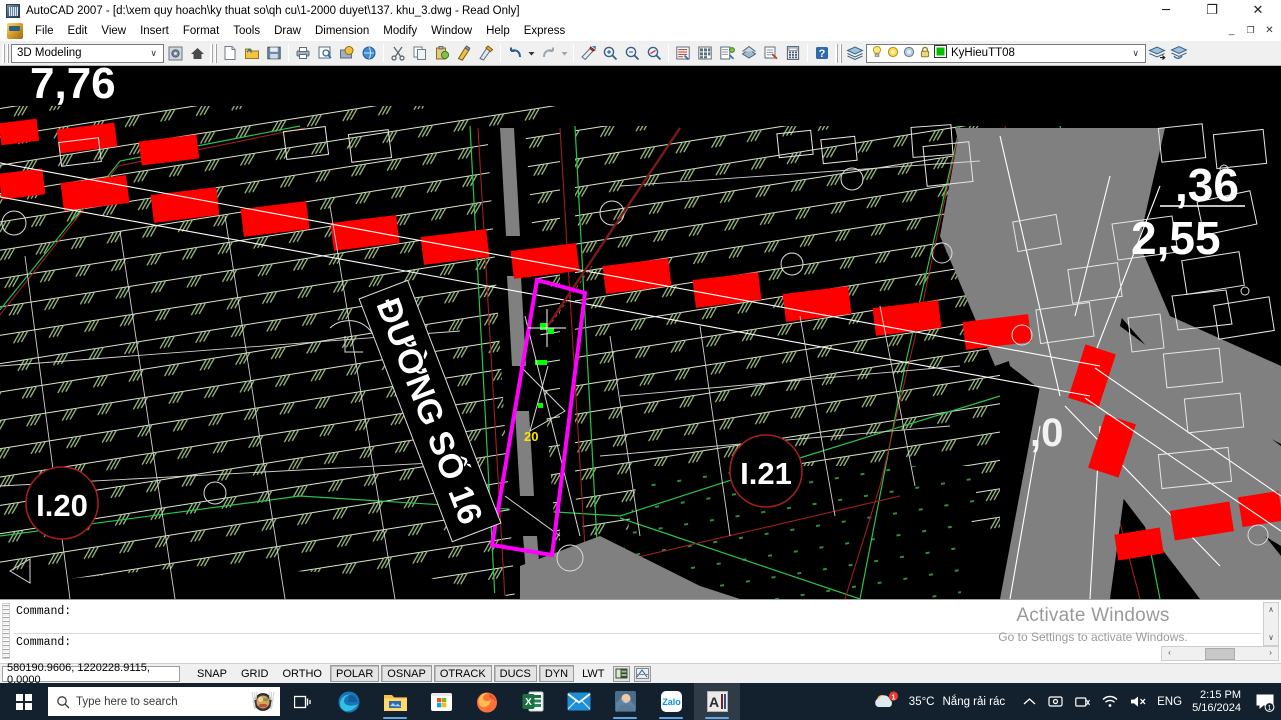 The image size is (1281, 720). I want to click on pan-realtime-icon, so click(588, 53).